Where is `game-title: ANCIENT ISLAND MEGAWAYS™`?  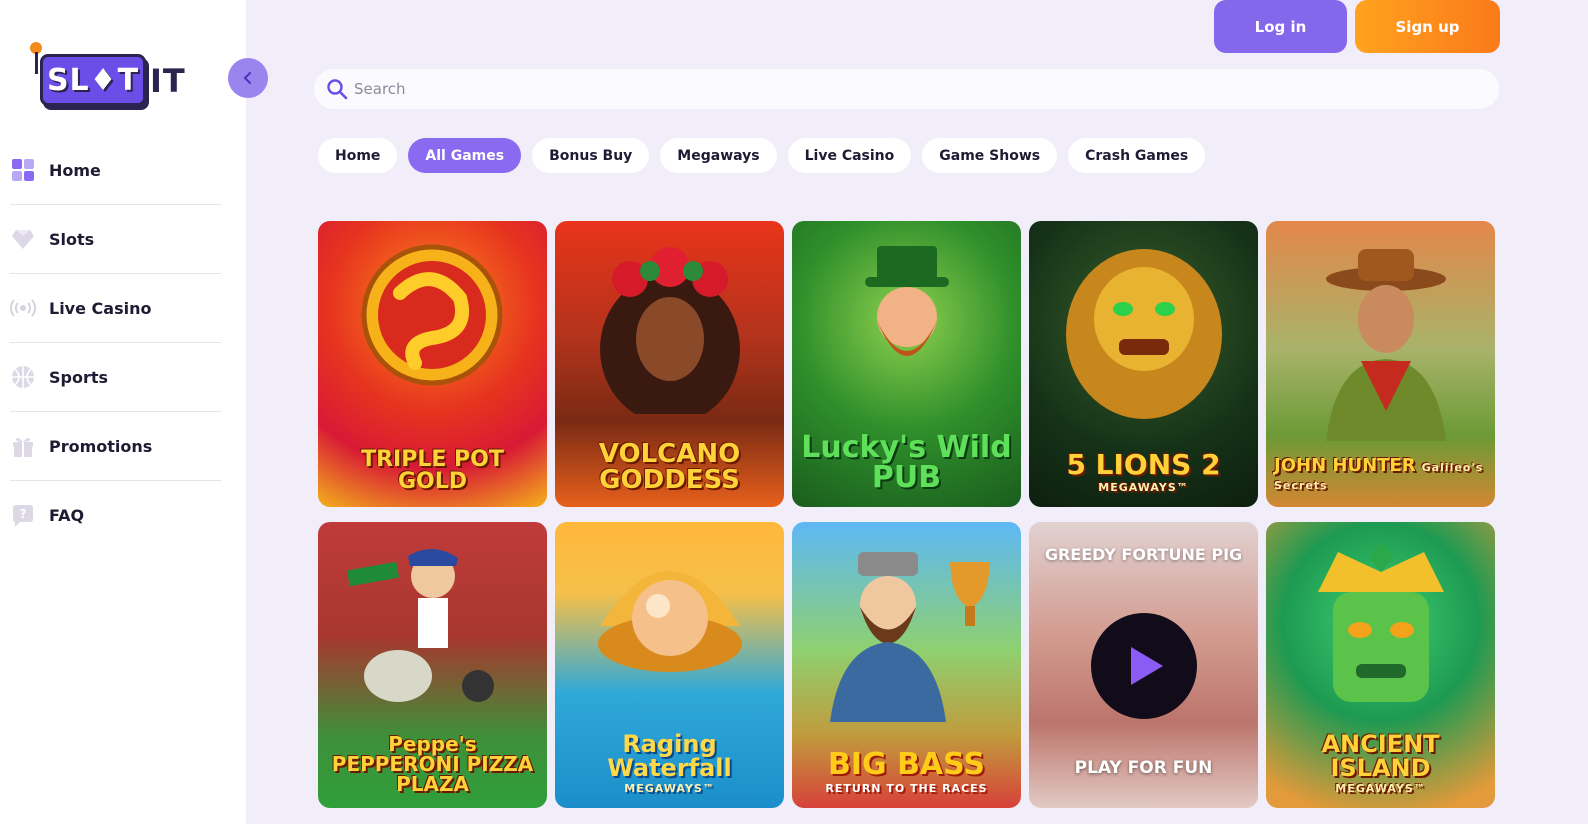 game-title: ANCIENT ISLAND MEGAWAYS™ is located at coordinates (1380, 763).